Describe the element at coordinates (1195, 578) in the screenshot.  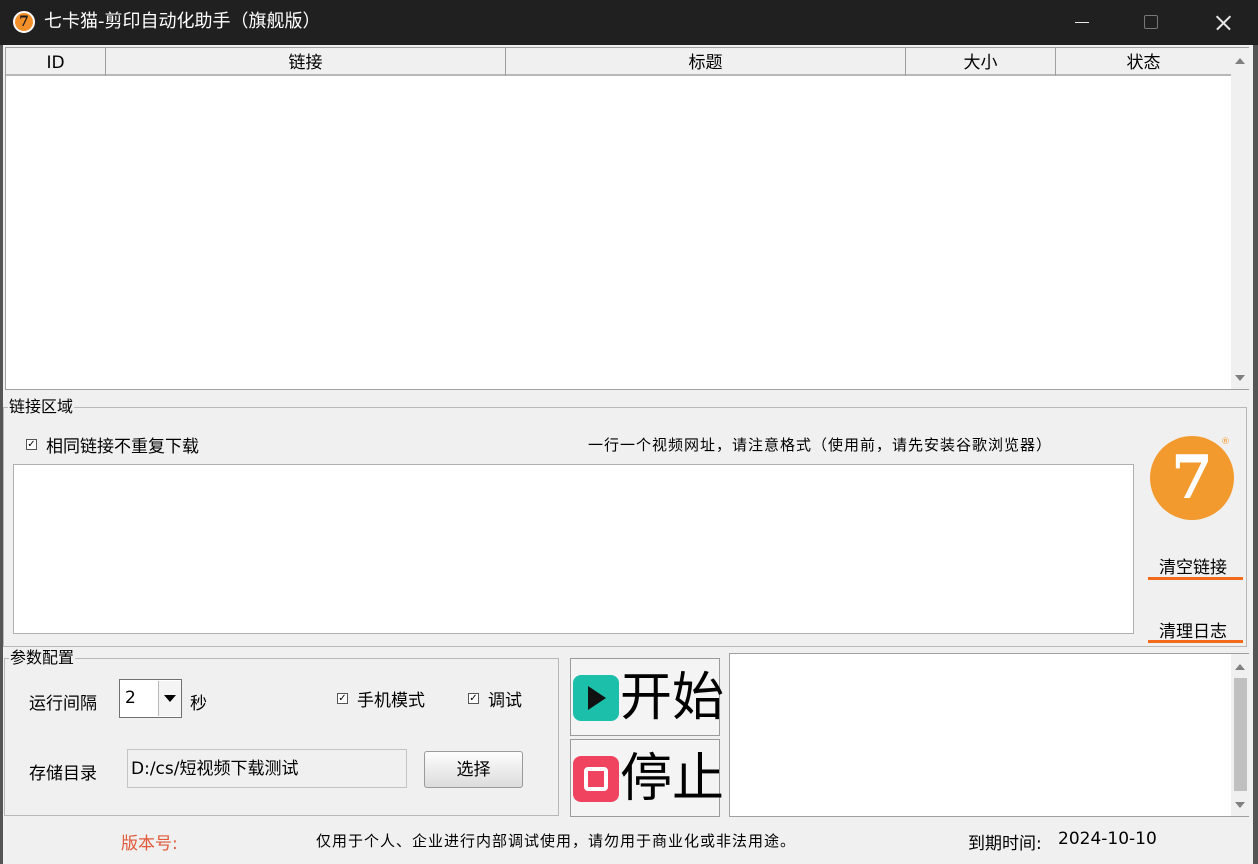
I see `clear-links-underline` at that location.